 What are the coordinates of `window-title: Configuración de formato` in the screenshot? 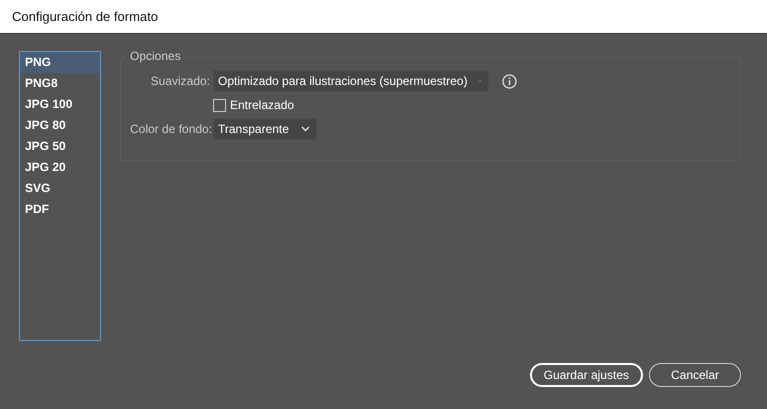 It's located at (85, 16).